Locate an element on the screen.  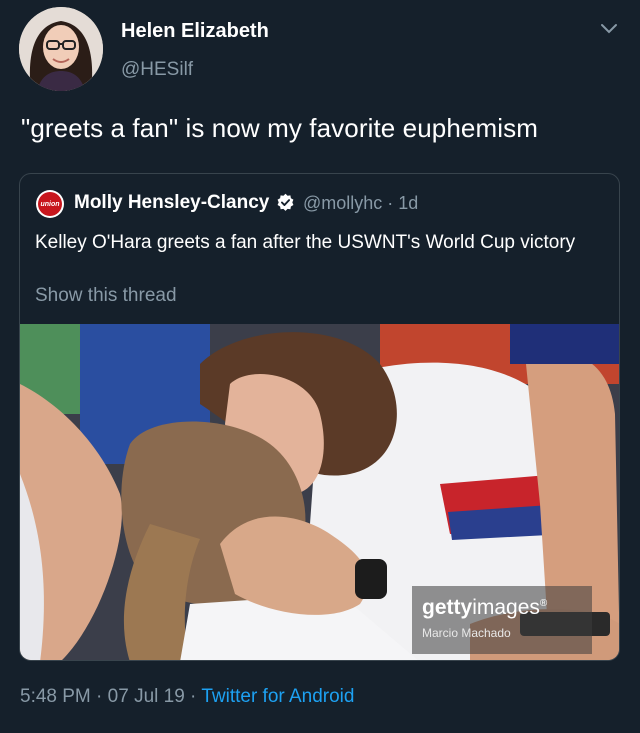
tweet-time: 5:48 PM is located at coordinates (55, 696).